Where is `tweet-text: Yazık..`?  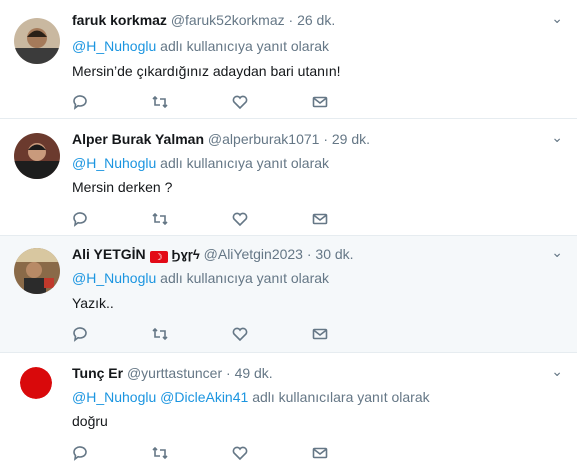 tweet-text: Yazık.. is located at coordinates (93, 303).